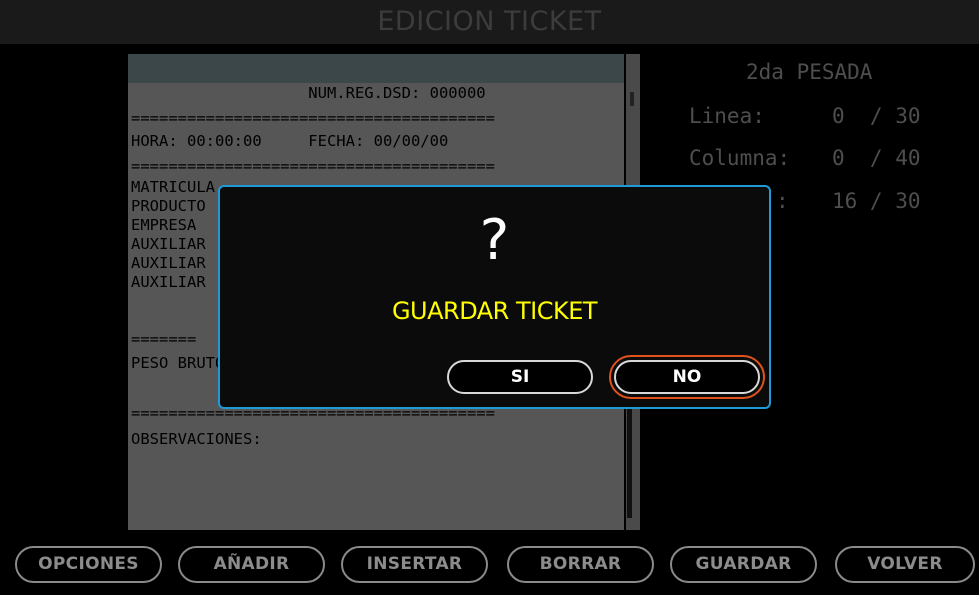  I want to click on linea-value: 0 / 30, so click(876, 116).